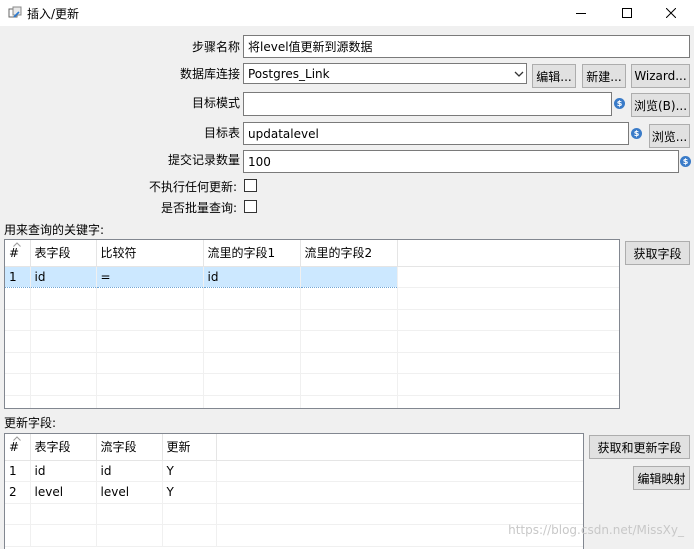 This screenshot has width=694, height=549. What do you see at coordinates (53, 14) in the screenshot?
I see `window-title: 插入/更新` at bounding box center [53, 14].